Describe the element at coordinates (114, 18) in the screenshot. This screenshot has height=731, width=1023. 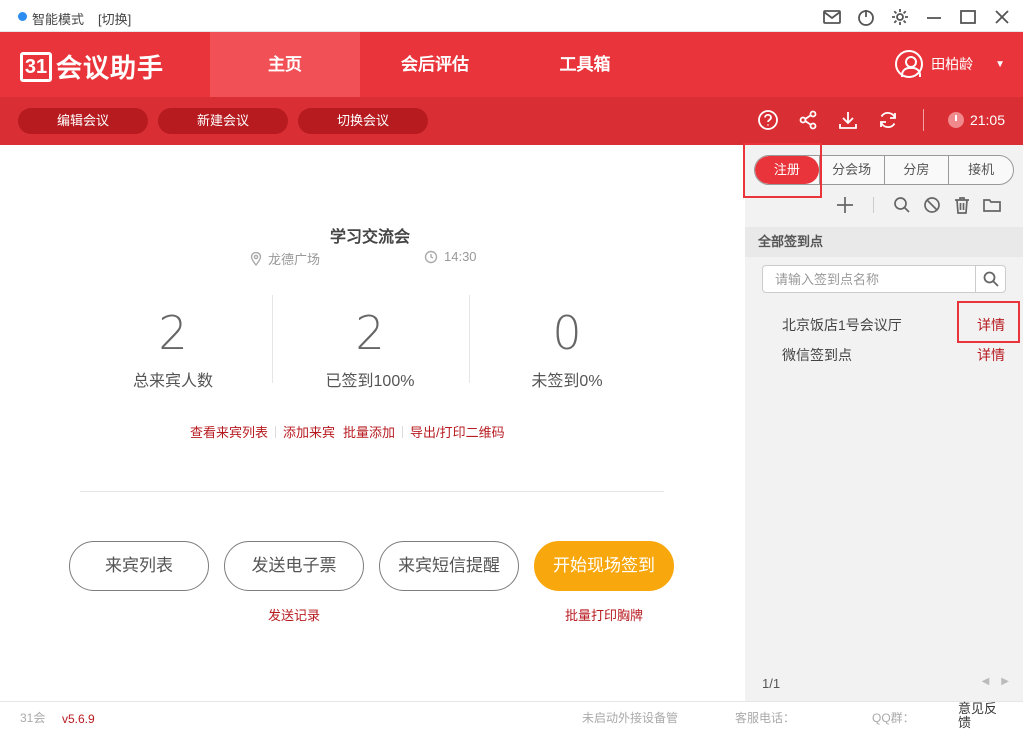
I see `mode-switch-link: [切换]` at that location.